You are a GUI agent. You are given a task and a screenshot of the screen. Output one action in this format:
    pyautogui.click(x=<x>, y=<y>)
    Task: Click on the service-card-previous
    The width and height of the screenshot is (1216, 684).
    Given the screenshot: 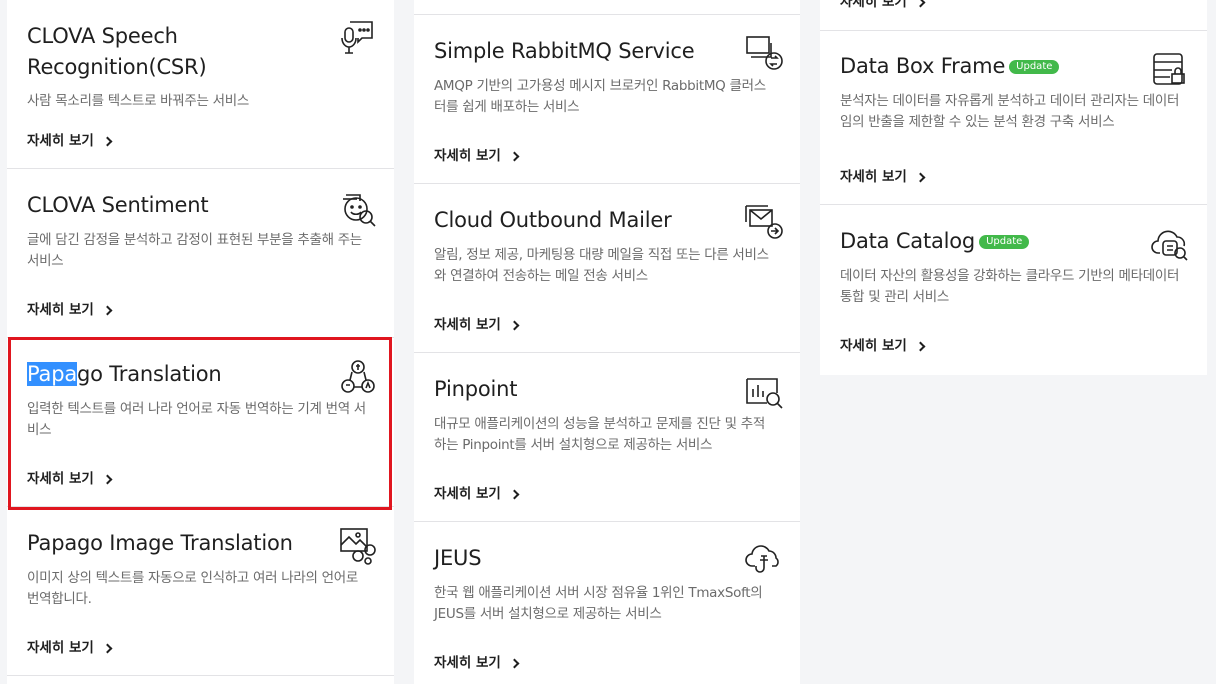 What is the action you would take?
    pyautogui.click(x=607, y=7)
    